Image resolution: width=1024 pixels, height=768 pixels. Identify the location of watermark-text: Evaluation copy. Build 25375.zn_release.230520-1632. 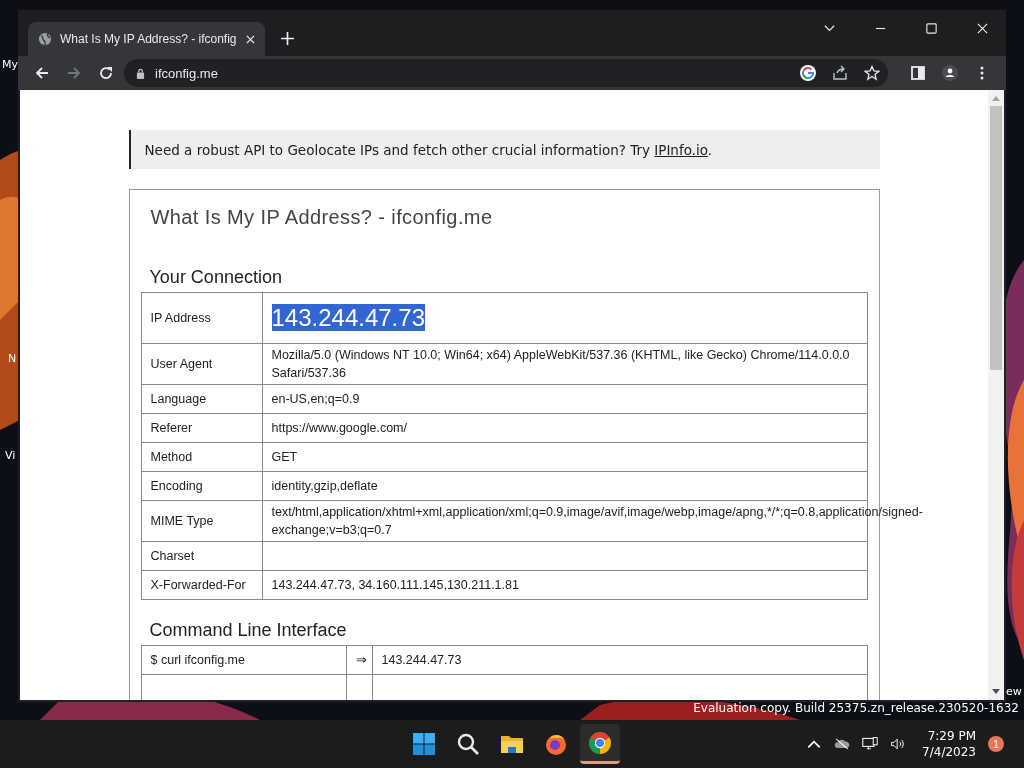
(856, 708).